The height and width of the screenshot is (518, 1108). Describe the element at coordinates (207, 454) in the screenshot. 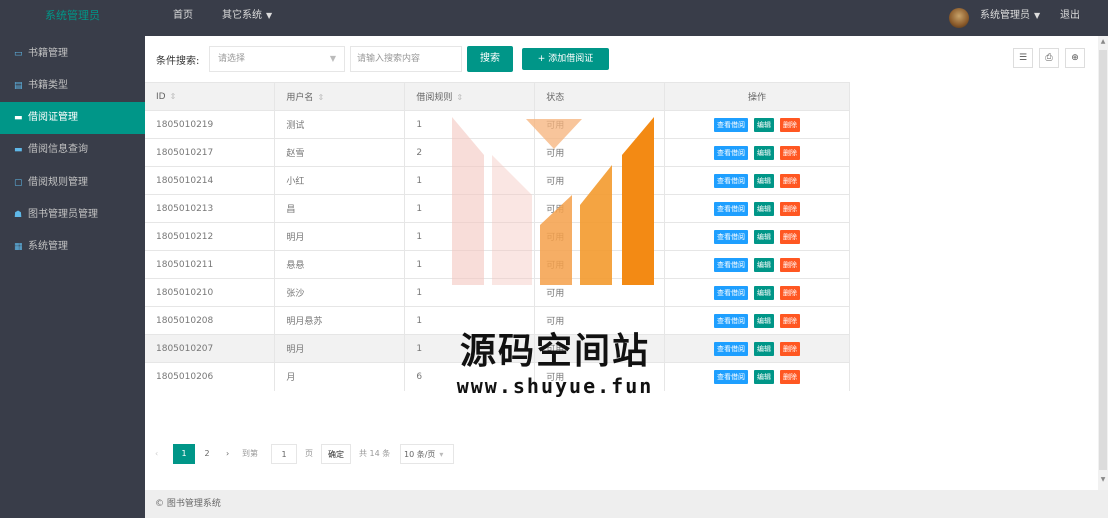

I see `page-2-button: 2` at that location.